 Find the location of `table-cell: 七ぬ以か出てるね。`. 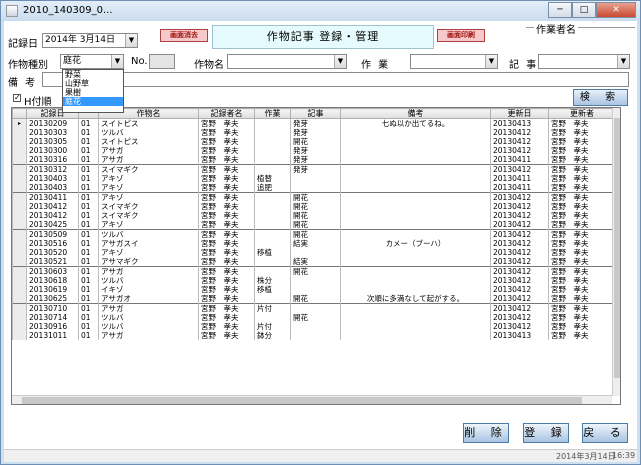

table-cell: 七ぬ以か出てるね。 is located at coordinates (415, 123).